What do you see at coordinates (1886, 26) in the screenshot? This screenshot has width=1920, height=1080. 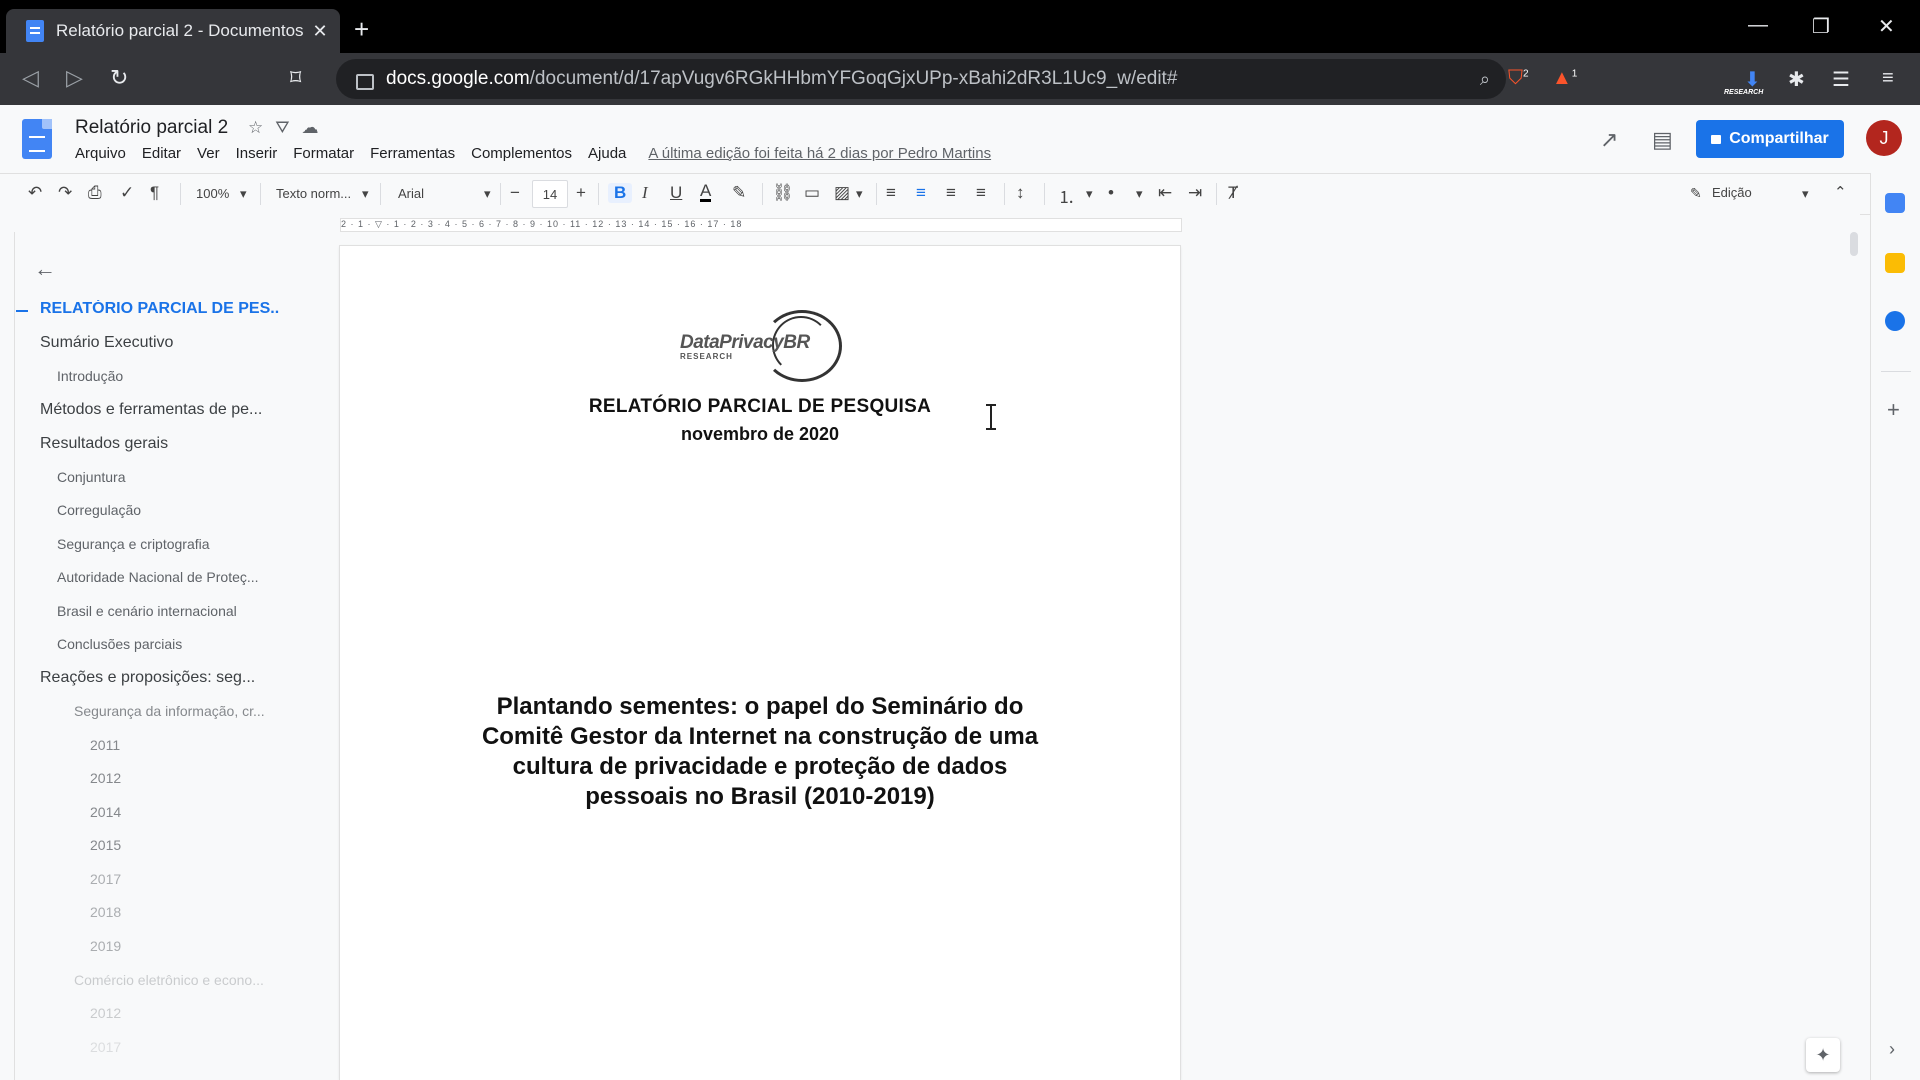 I see `close-window-icon: ✕` at bounding box center [1886, 26].